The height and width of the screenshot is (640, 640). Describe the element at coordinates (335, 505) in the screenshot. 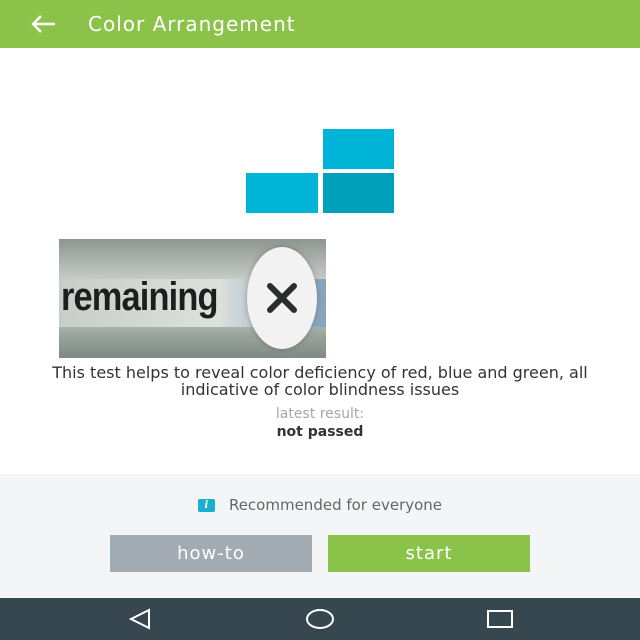

I see `recommendation-text: Recommended for everyone` at that location.